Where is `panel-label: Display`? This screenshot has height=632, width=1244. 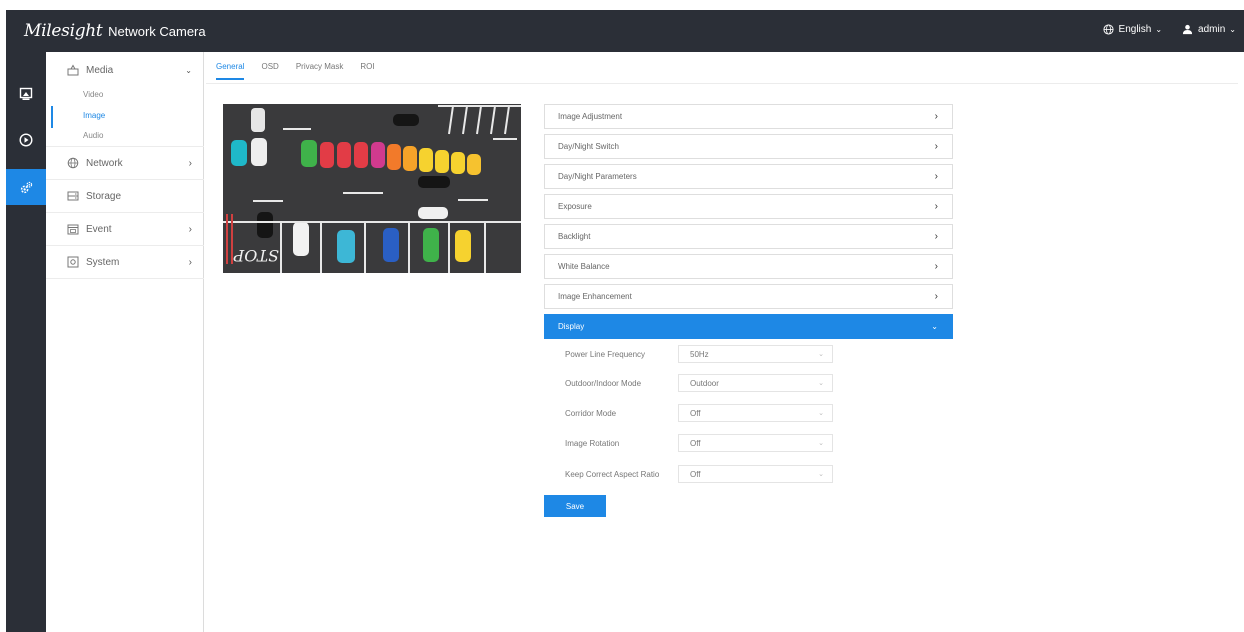
panel-label: Display is located at coordinates (571, 326).